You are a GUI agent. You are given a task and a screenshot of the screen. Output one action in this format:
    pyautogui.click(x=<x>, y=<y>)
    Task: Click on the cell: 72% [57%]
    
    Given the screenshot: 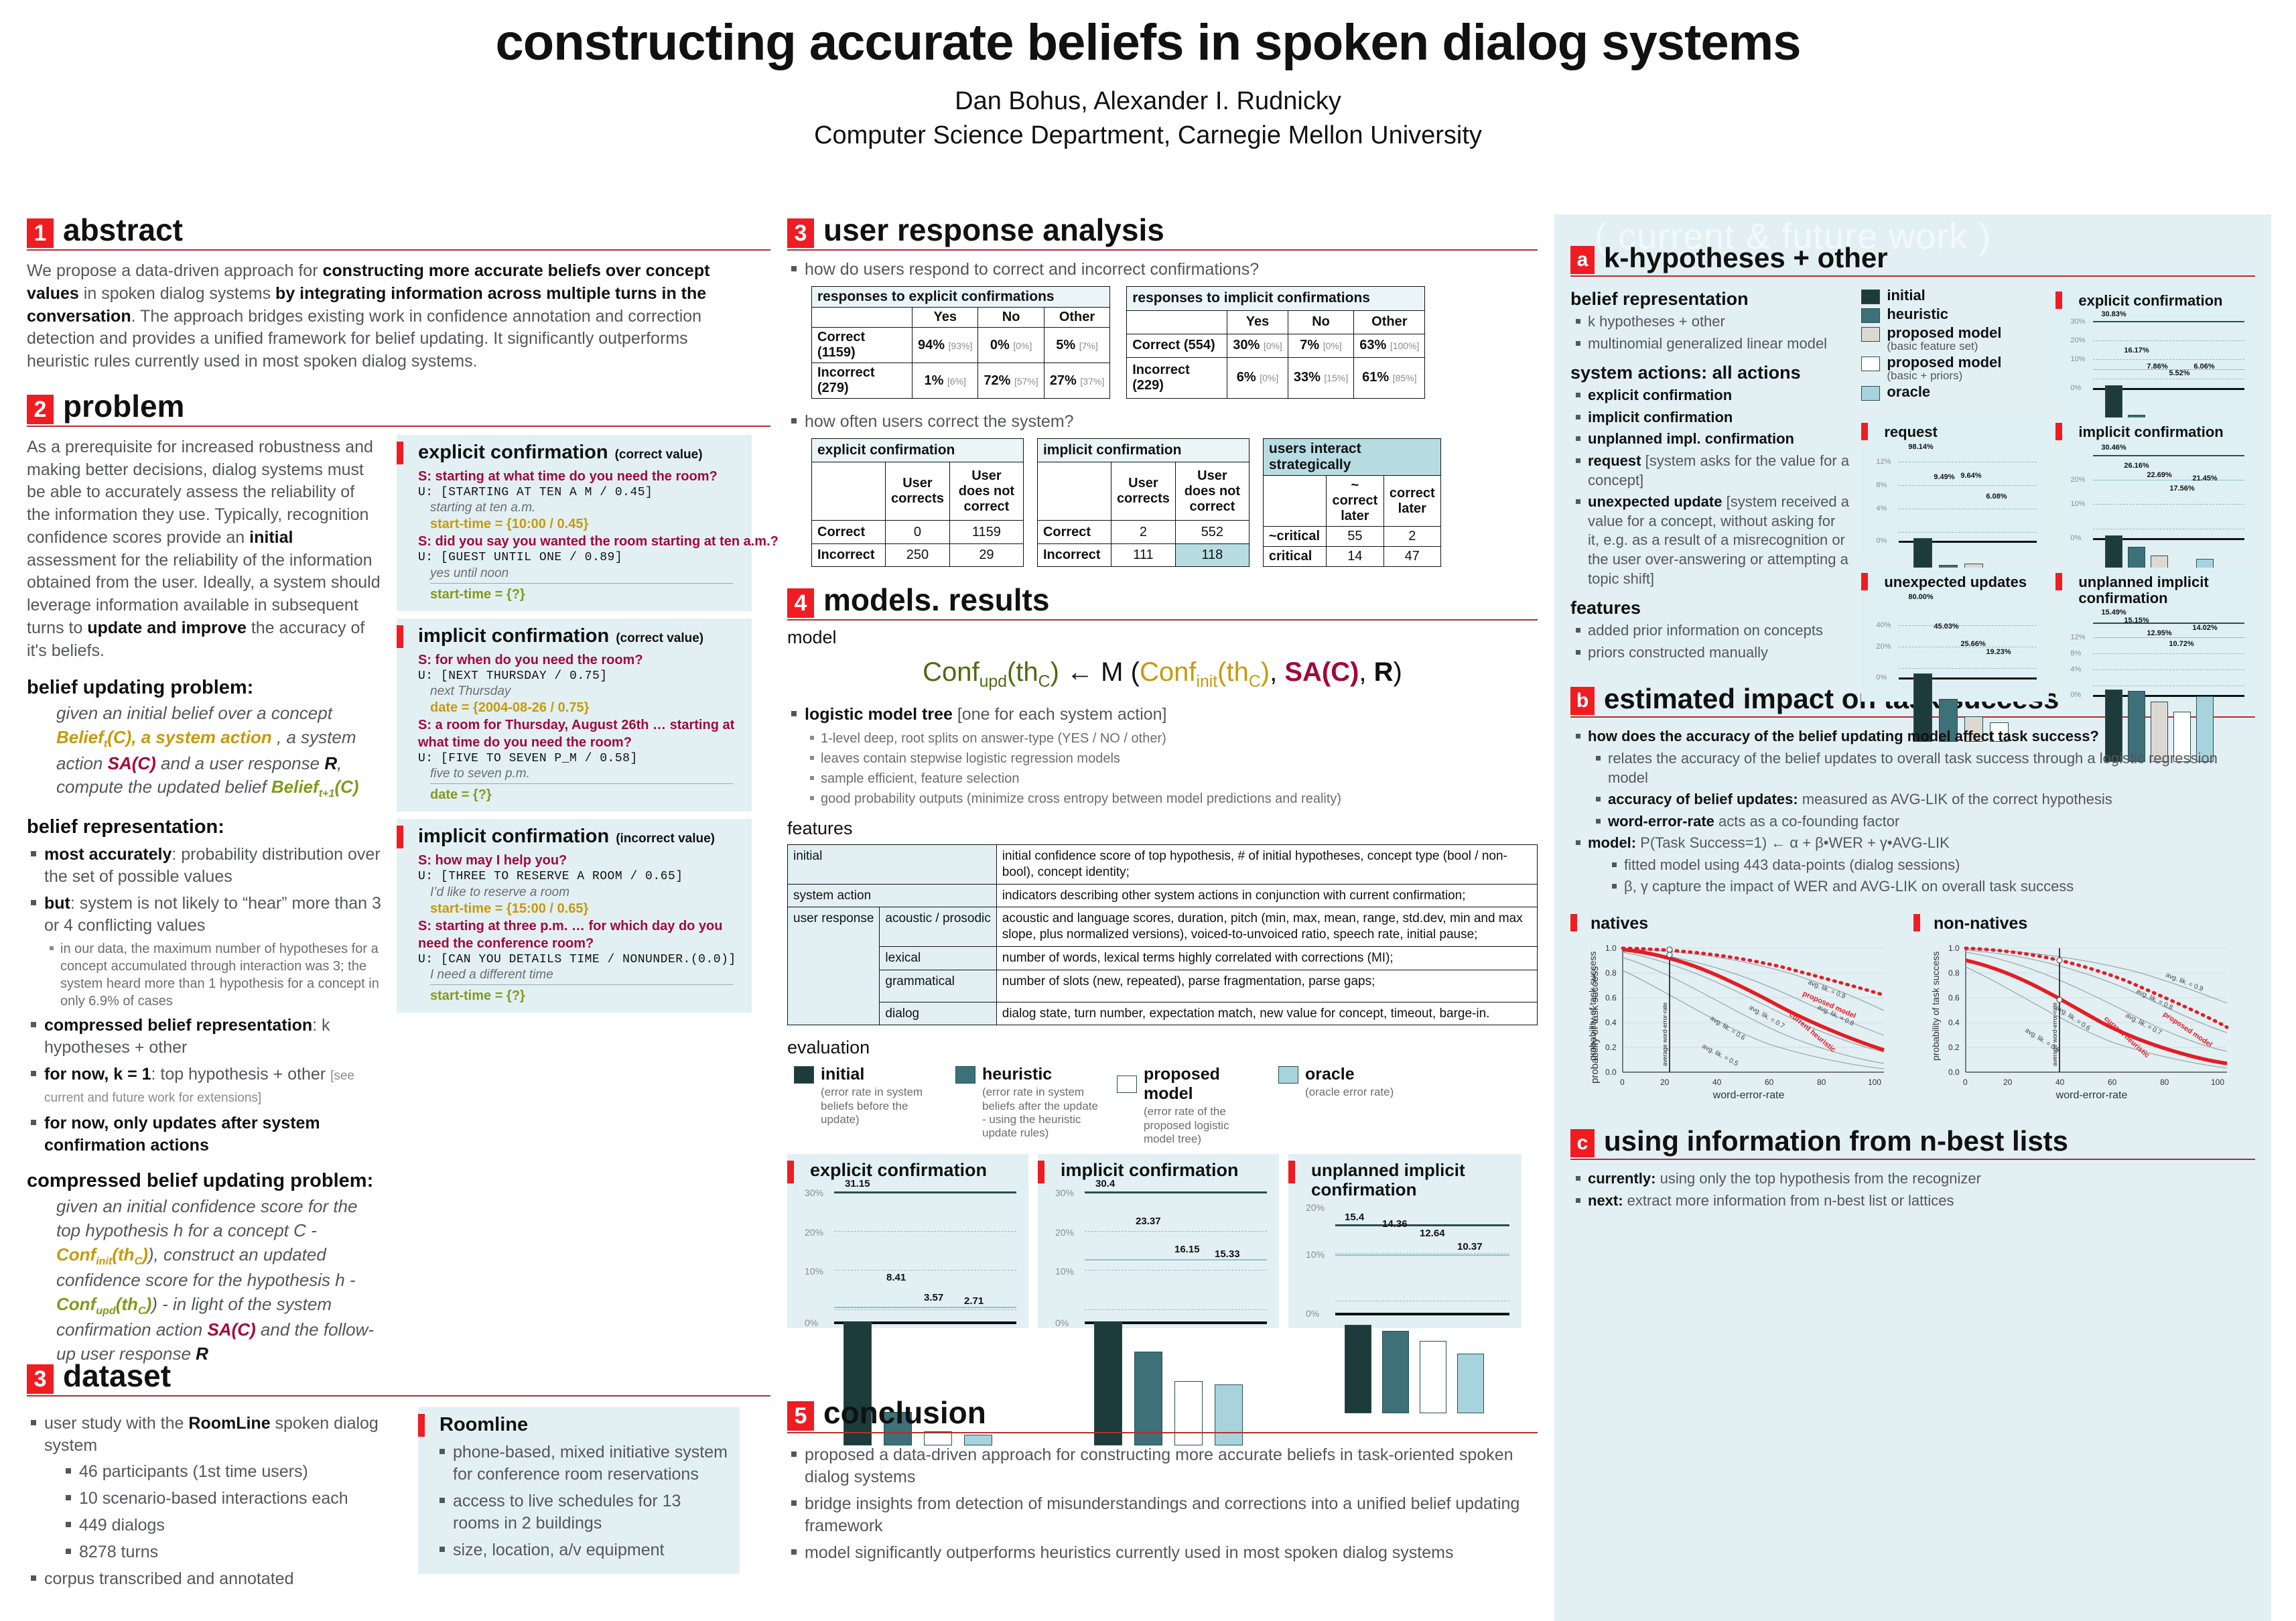 What is the action you would take?
    pyautogui.click(x=1010, y=381)
    